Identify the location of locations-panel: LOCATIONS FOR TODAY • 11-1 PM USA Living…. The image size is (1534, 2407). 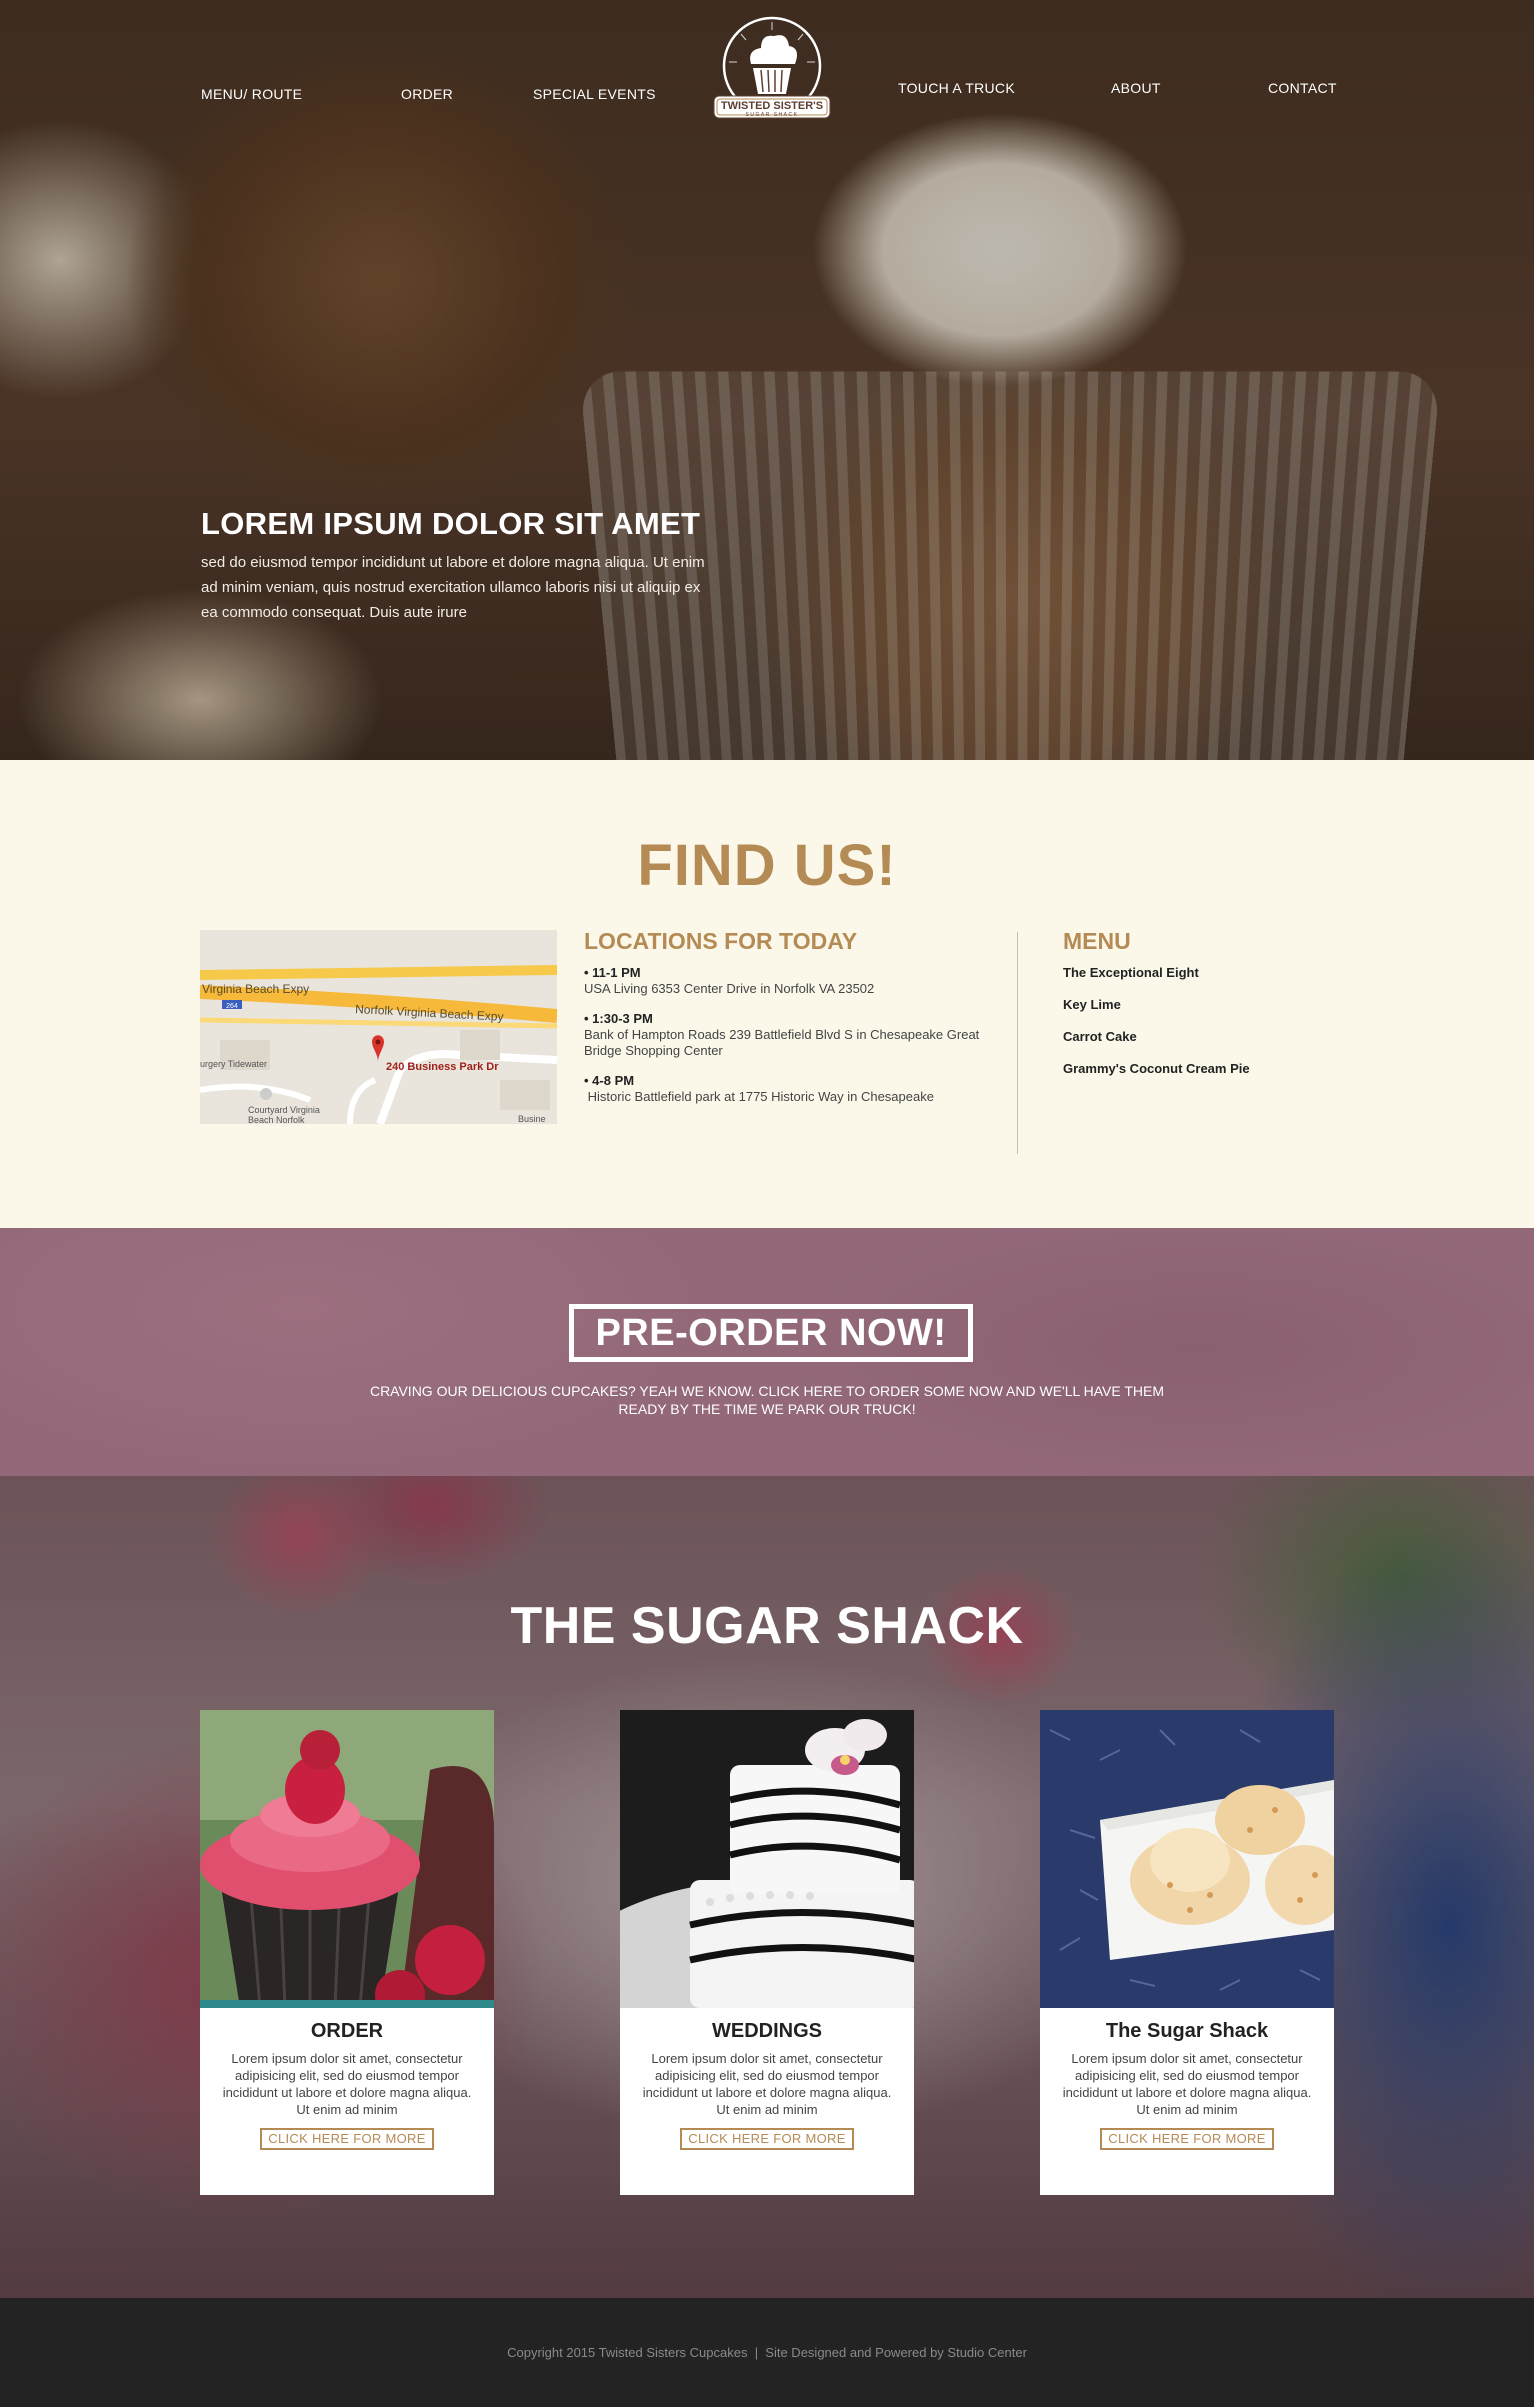
(794, 1023).